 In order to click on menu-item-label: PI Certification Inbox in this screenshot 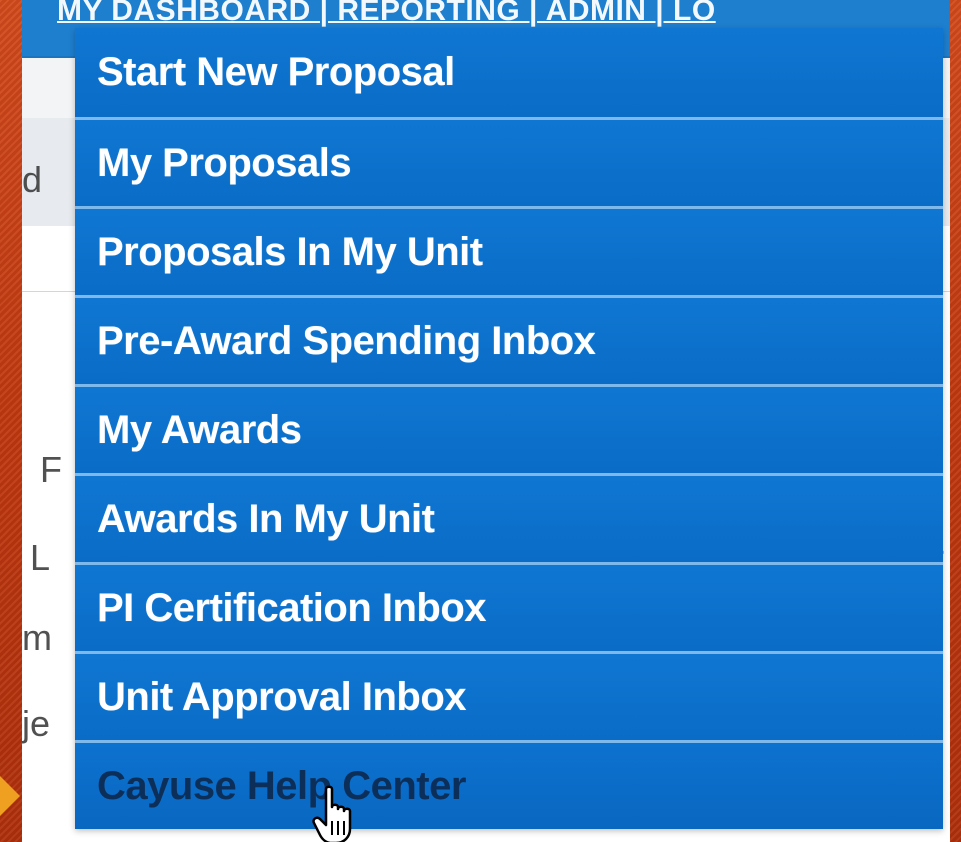, I will do `click(292, 607)`.